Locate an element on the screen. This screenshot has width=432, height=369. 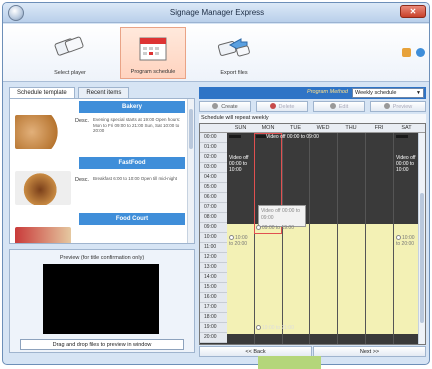
hour-label: 17:00 is located at coordinates (213, 308).